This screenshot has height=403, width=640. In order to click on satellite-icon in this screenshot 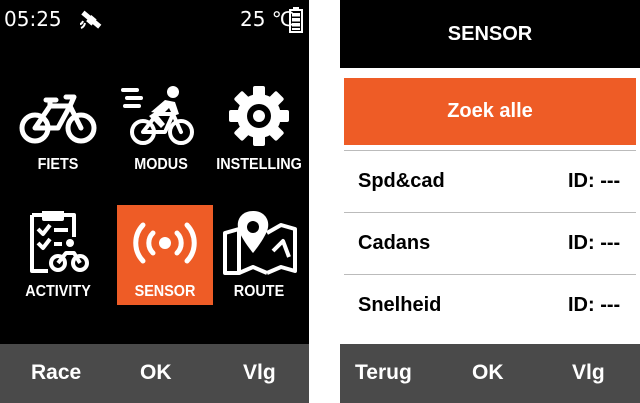, I will do `click(90, 19)`.